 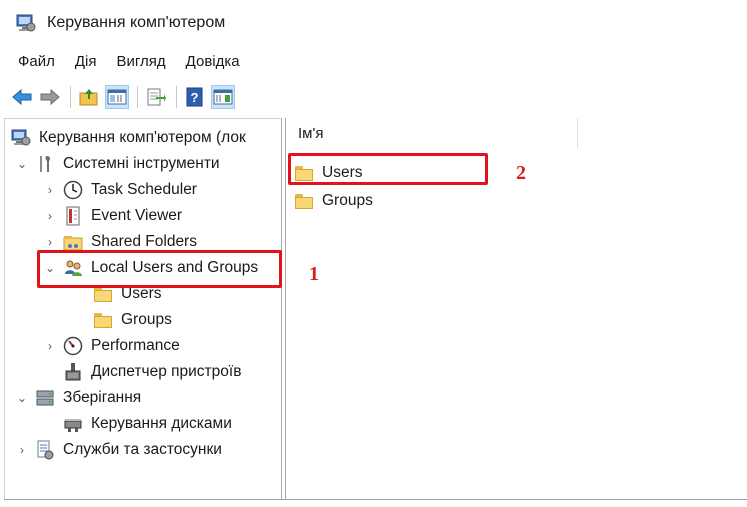 I want to click on title-bar: Керування комп'ютером, so click(x=373, y=23).